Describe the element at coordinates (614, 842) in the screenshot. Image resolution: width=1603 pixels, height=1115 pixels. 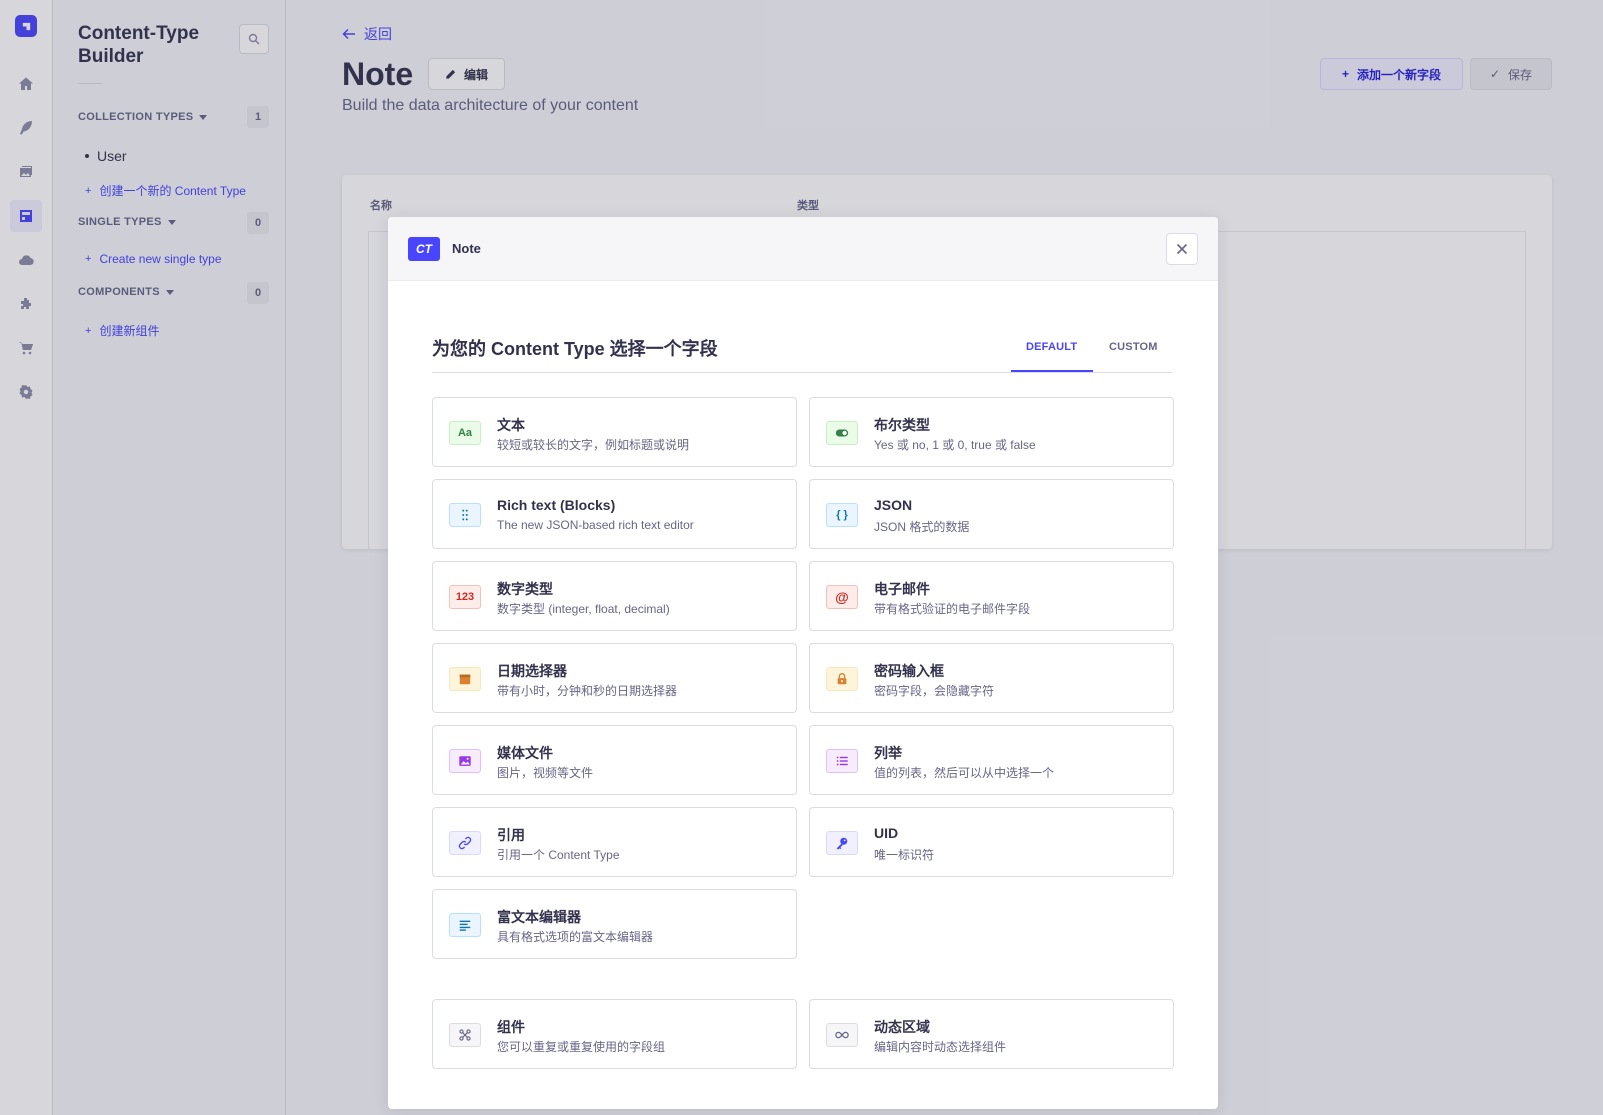
I see `field-option-relation: 引用 引用一个 Content Type` at that location.